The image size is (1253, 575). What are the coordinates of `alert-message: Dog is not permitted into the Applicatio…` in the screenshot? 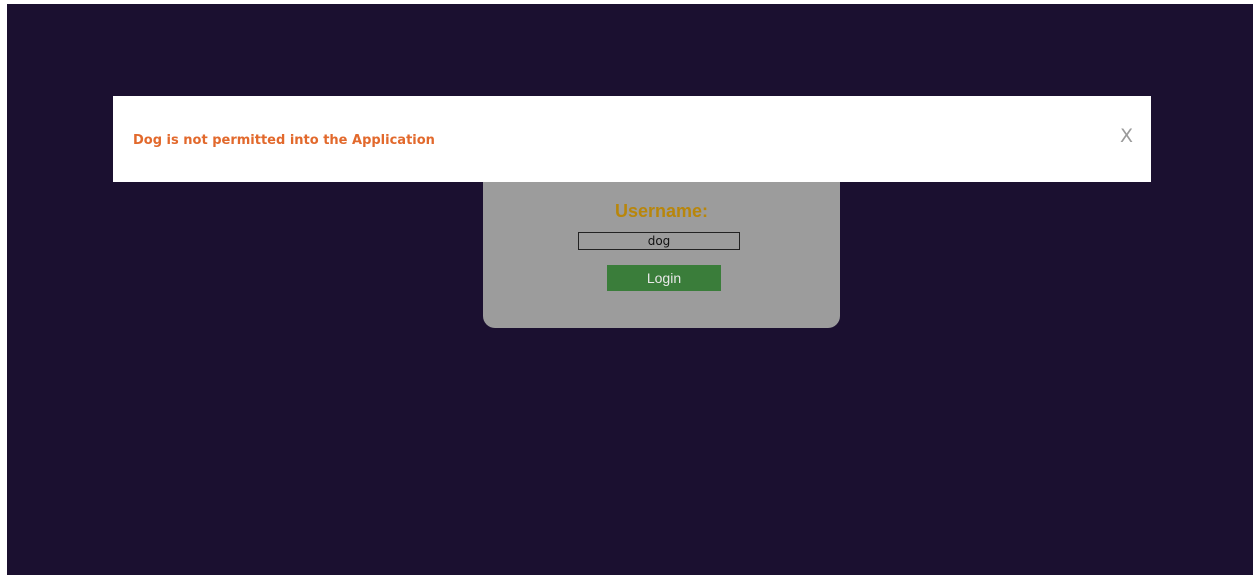 It's located at (284, 140).